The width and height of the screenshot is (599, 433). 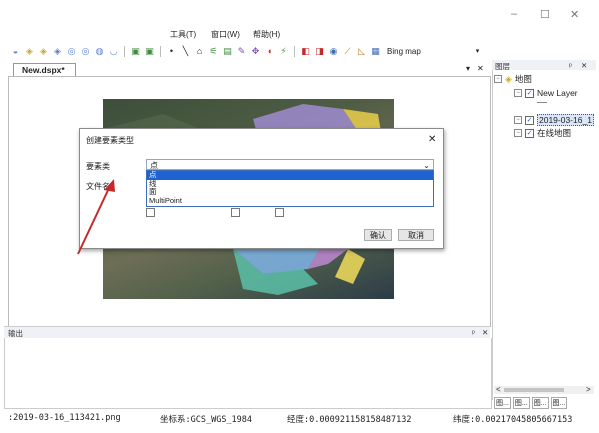 What do you see at coordinates (149, 51) in the screenshot?
I see `new-layer-icon: ▣` at bounding box center [149, 51].